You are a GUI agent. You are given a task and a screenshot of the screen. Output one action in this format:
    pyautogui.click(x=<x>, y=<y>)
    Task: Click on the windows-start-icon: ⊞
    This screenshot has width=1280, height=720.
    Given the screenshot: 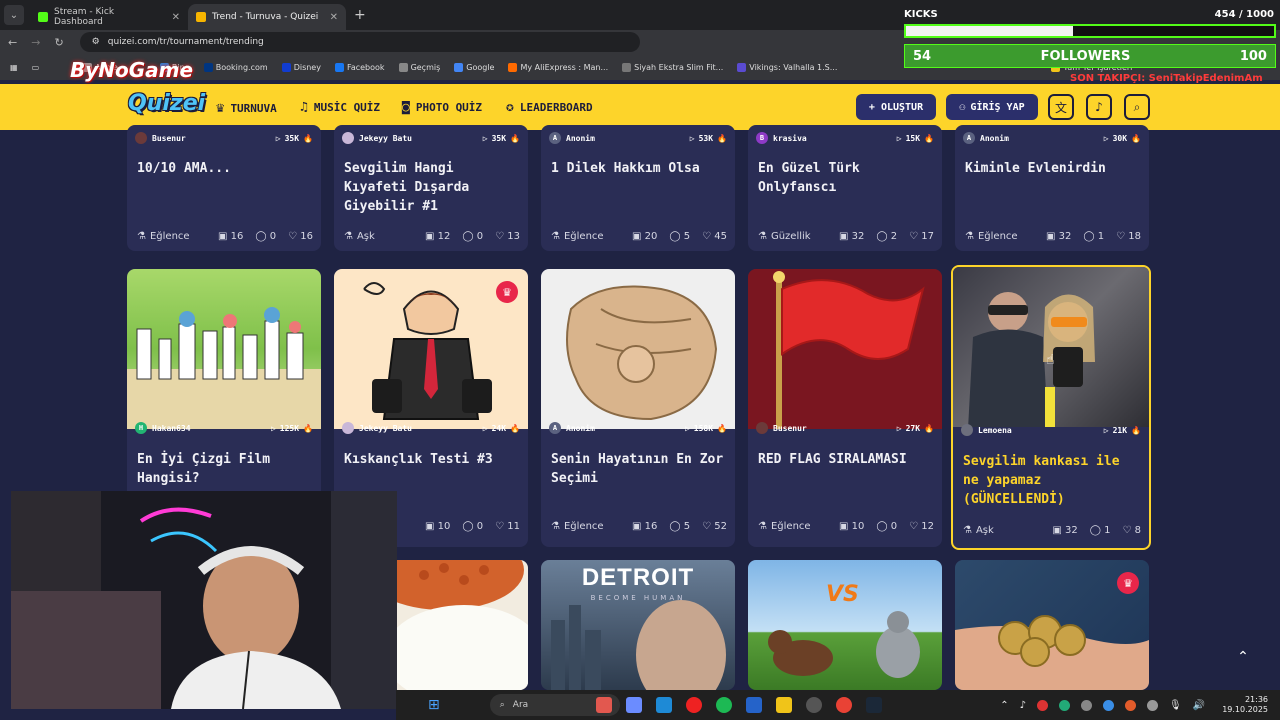 What is the action you would take?
    pyautogui.click(x=434, y=705)
    